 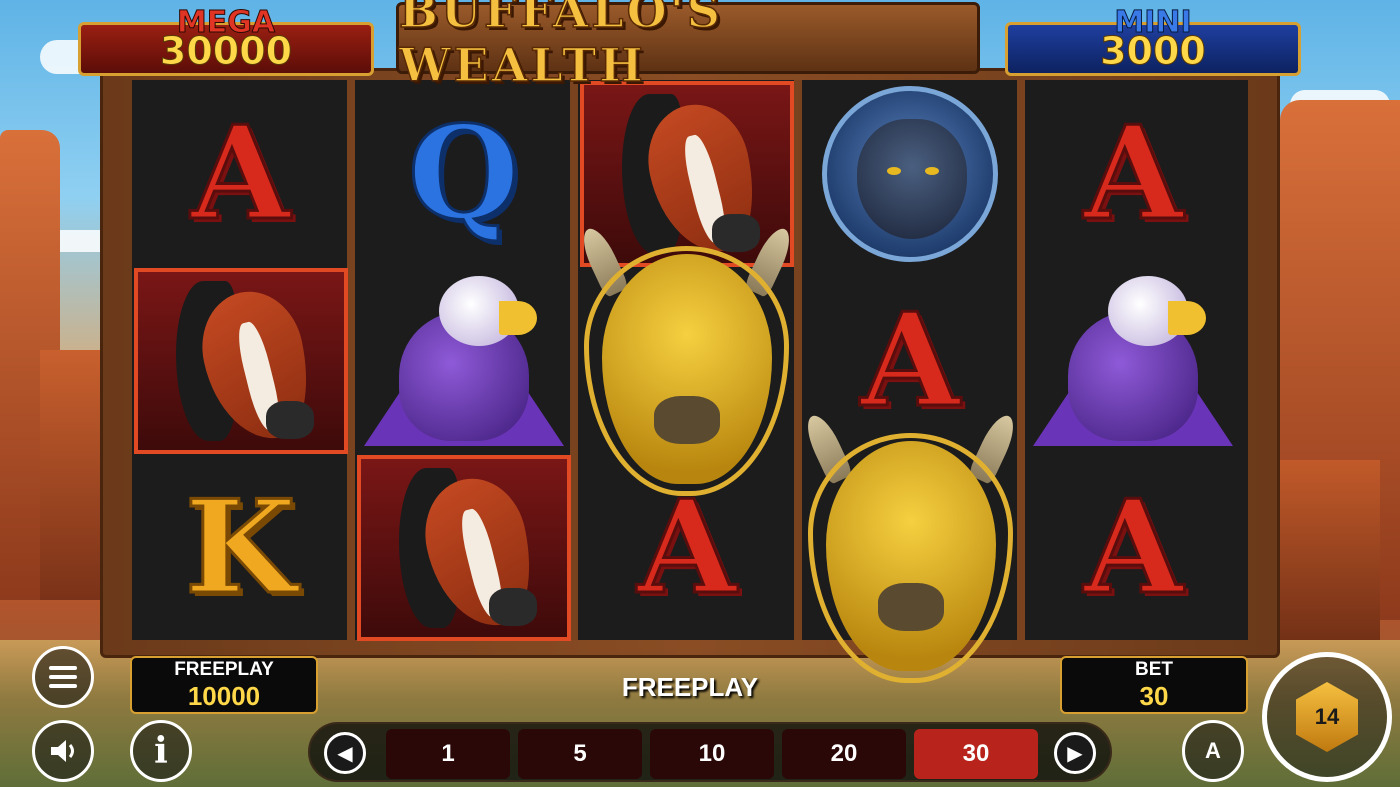 I want to click on symbol-panther, so click(x=910, y=173).